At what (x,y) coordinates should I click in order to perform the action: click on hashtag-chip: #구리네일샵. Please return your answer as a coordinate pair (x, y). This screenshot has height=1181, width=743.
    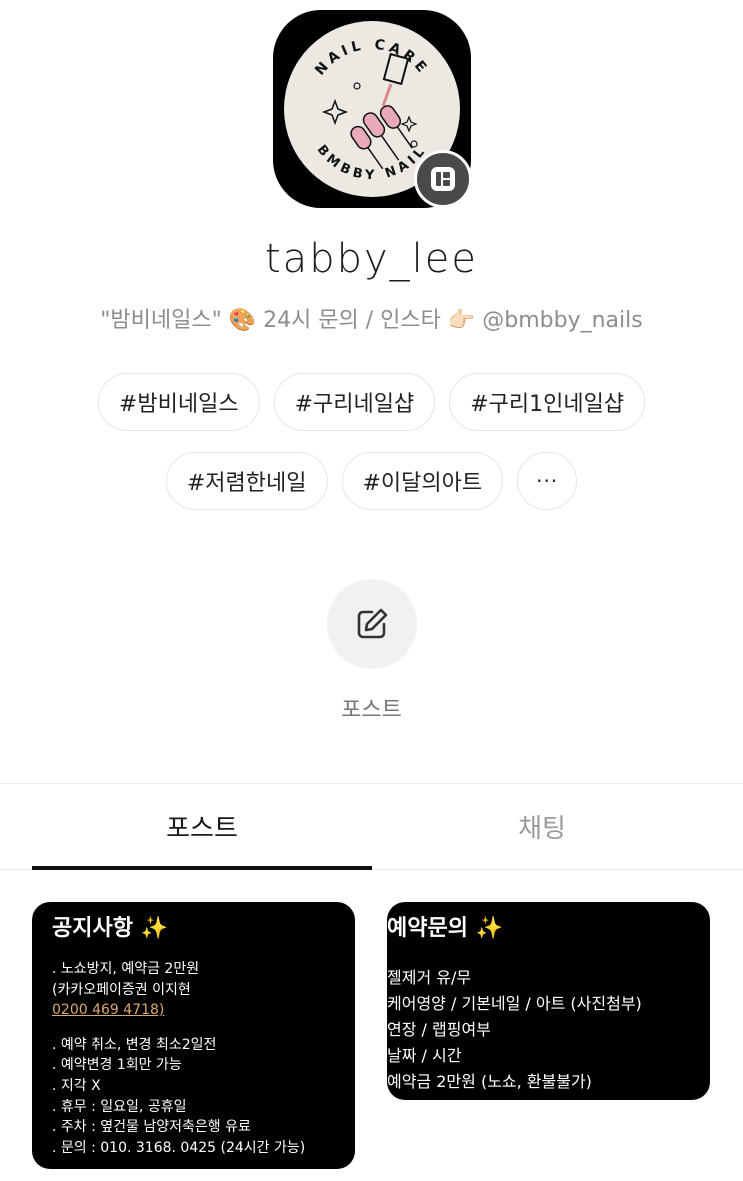
    Looking at the image, I should click on (354, 402).